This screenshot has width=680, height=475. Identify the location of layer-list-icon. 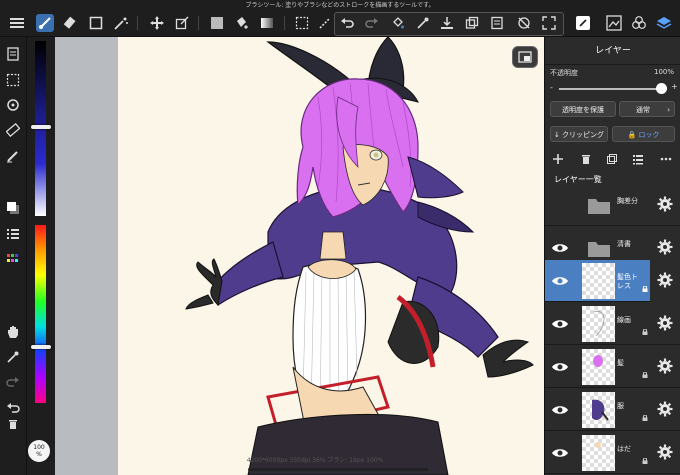
(638, 159).